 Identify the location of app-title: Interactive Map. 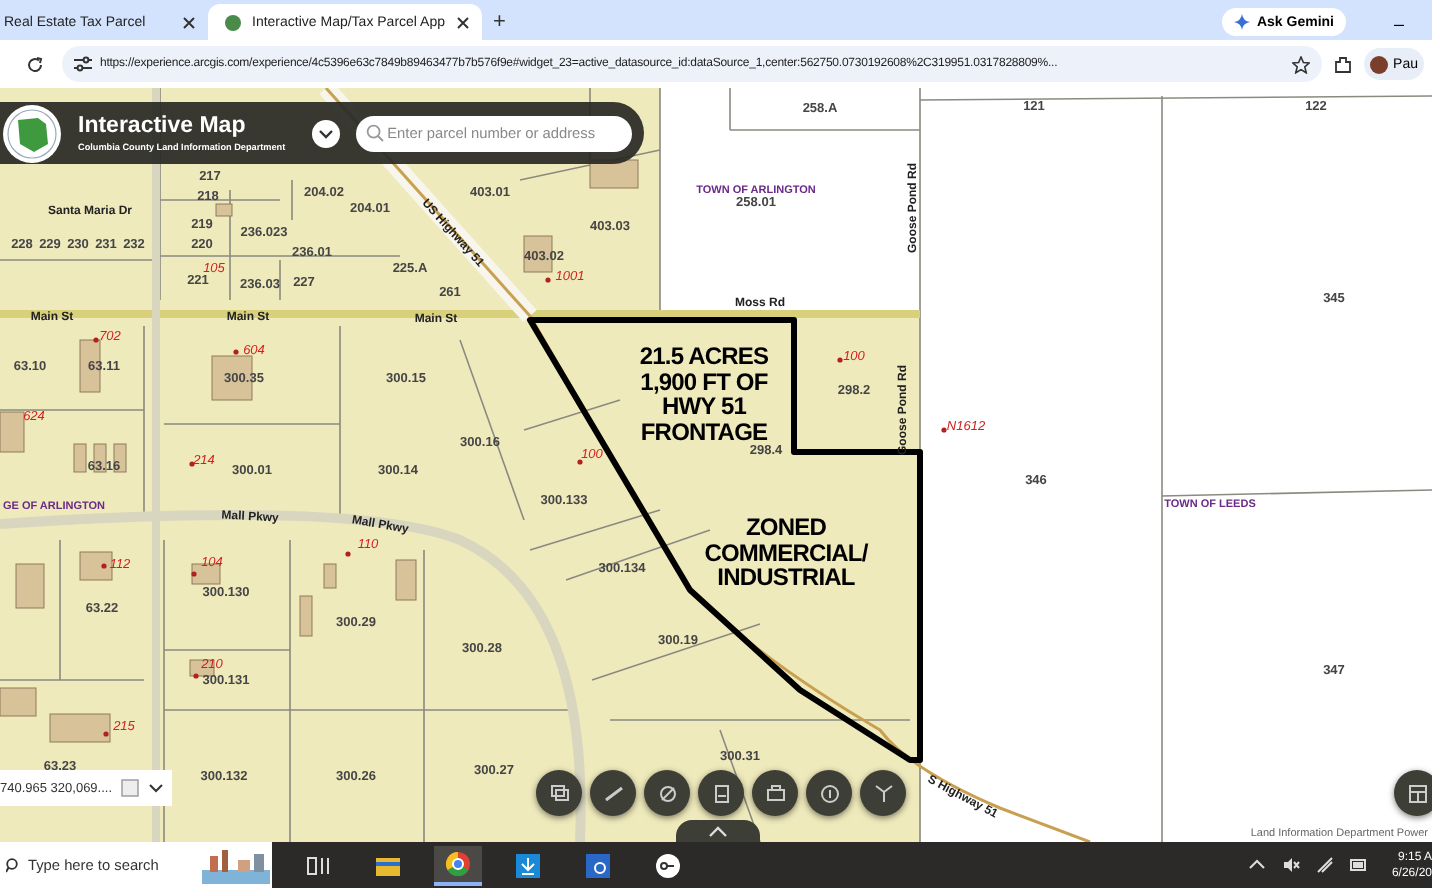
(163, 126).